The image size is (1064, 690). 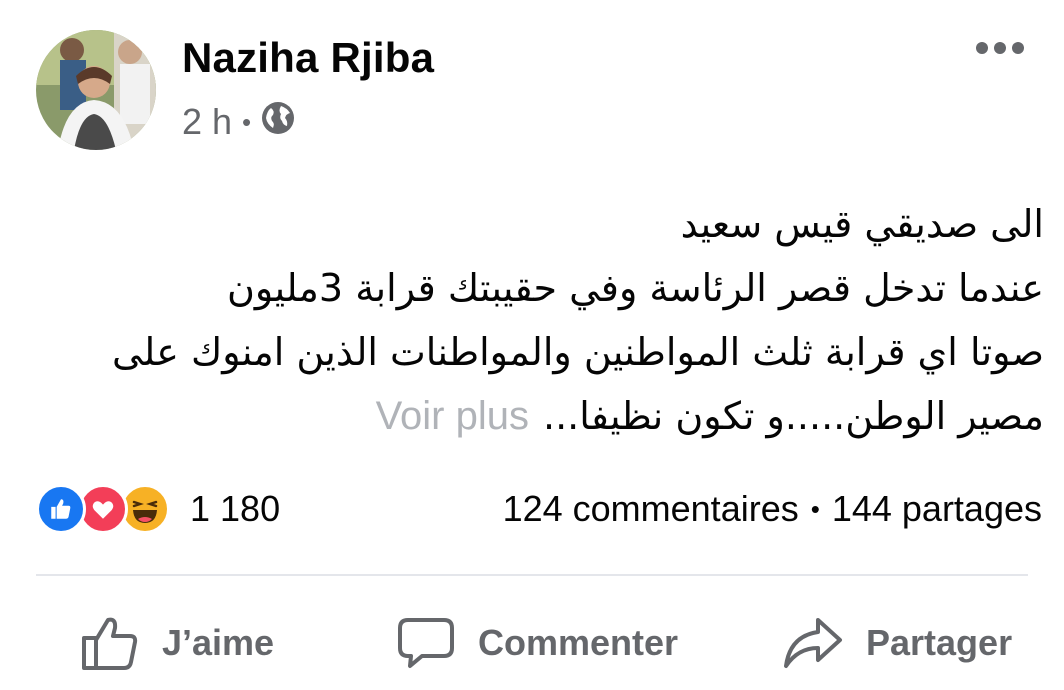 I want to click on like-reaction-icon, so click(x=61, y=509).